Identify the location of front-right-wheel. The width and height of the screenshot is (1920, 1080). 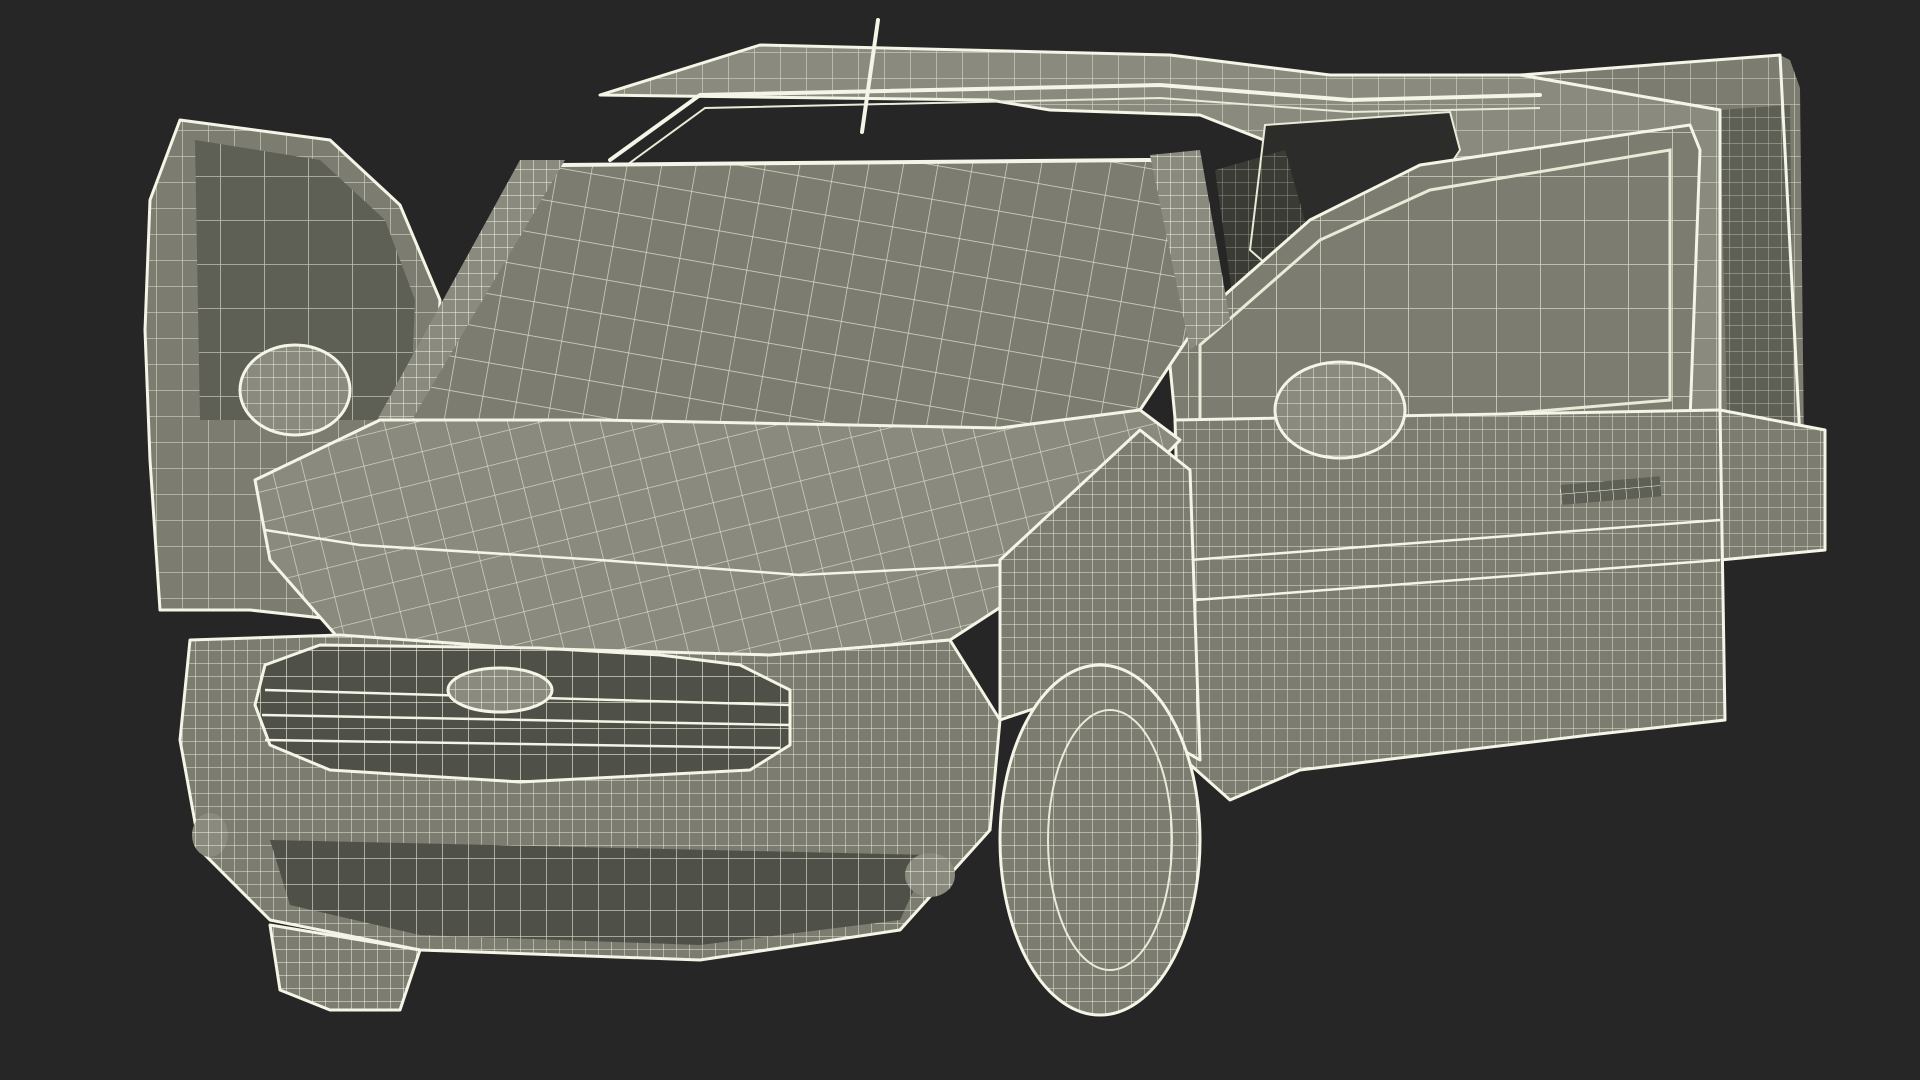
(1100, 840).